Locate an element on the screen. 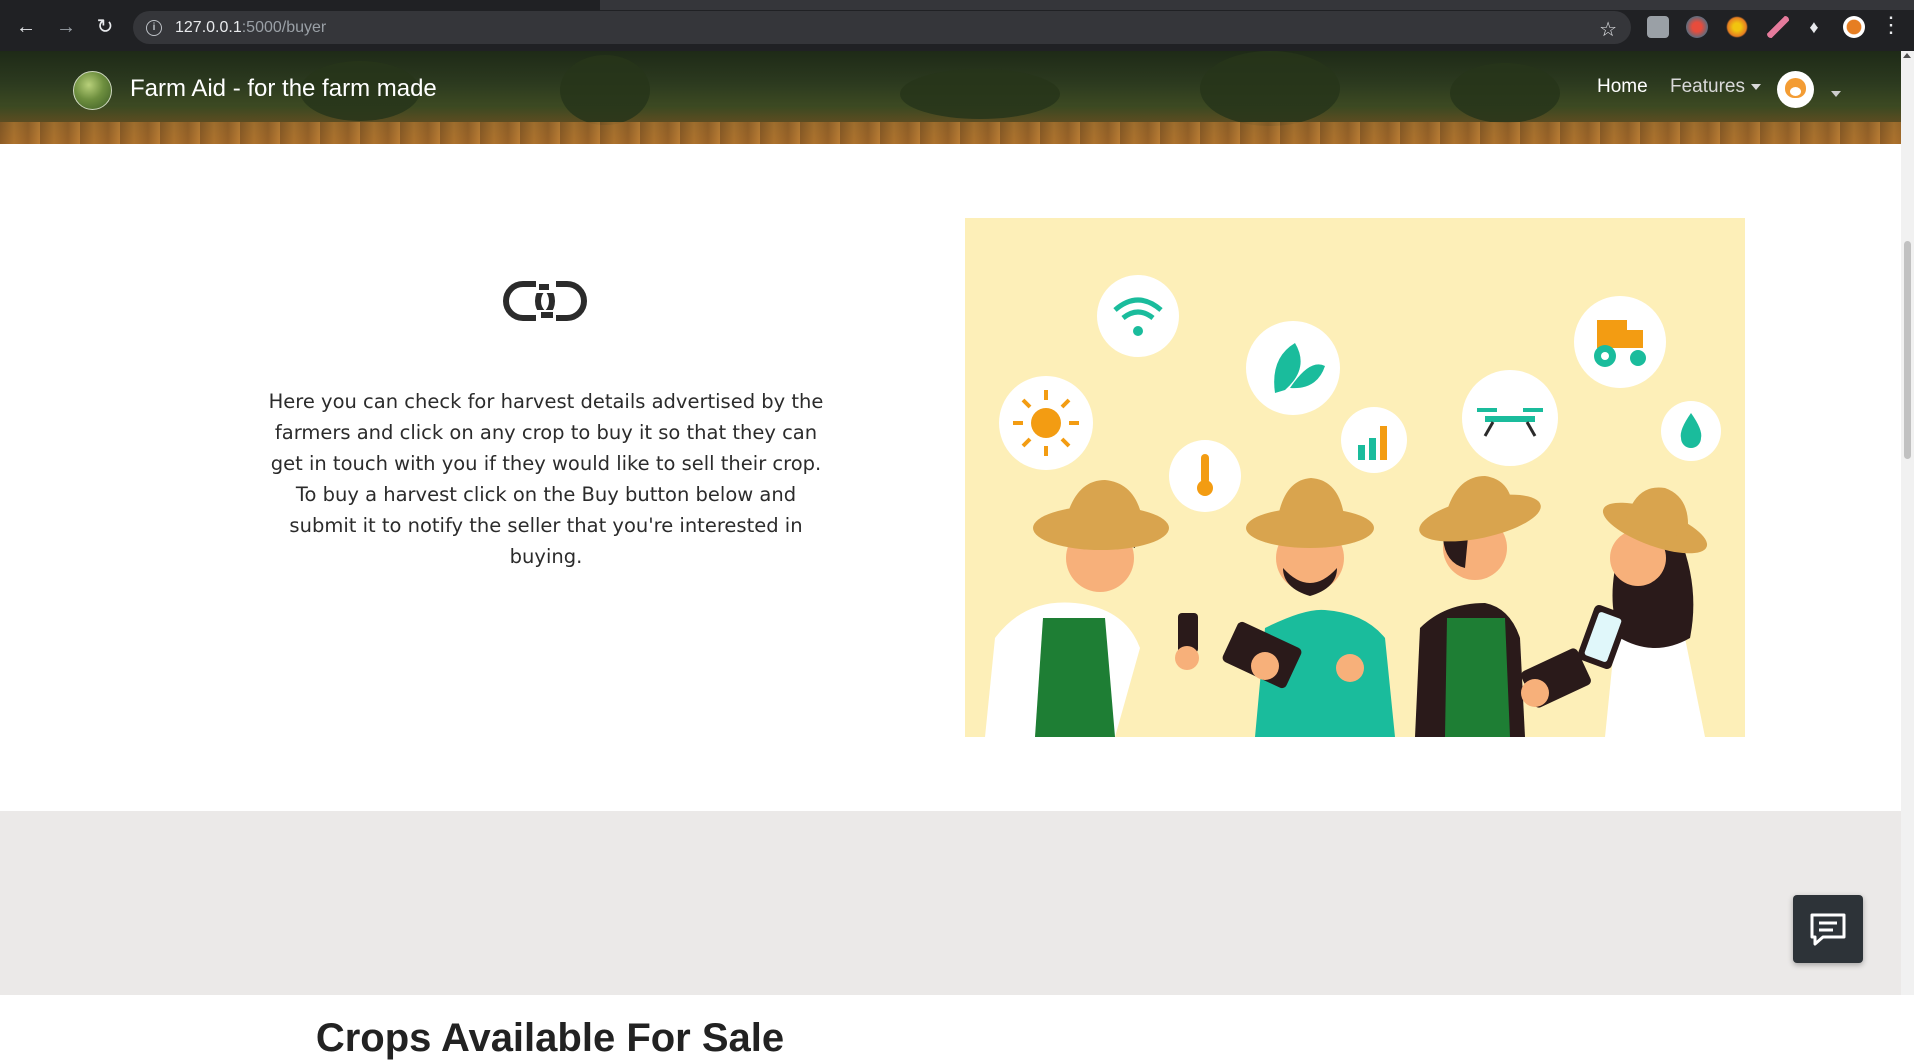  header-bg-field is located at coordinates (950, 133).